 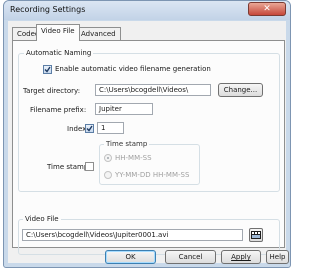 What do you see at coordinates (132, 235) in the screenshot?
I see `video-file-path-field: C:\Users\bcogdell\Videos\Jupiter0001.avi` at bounding box center [132, 235].